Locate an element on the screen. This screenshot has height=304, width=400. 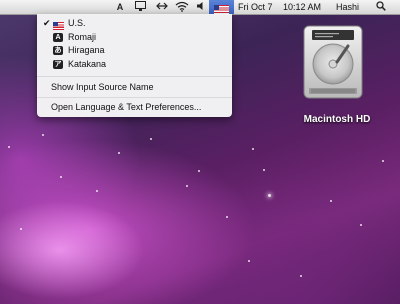
sync-icon is located at coordinates (162, 7).